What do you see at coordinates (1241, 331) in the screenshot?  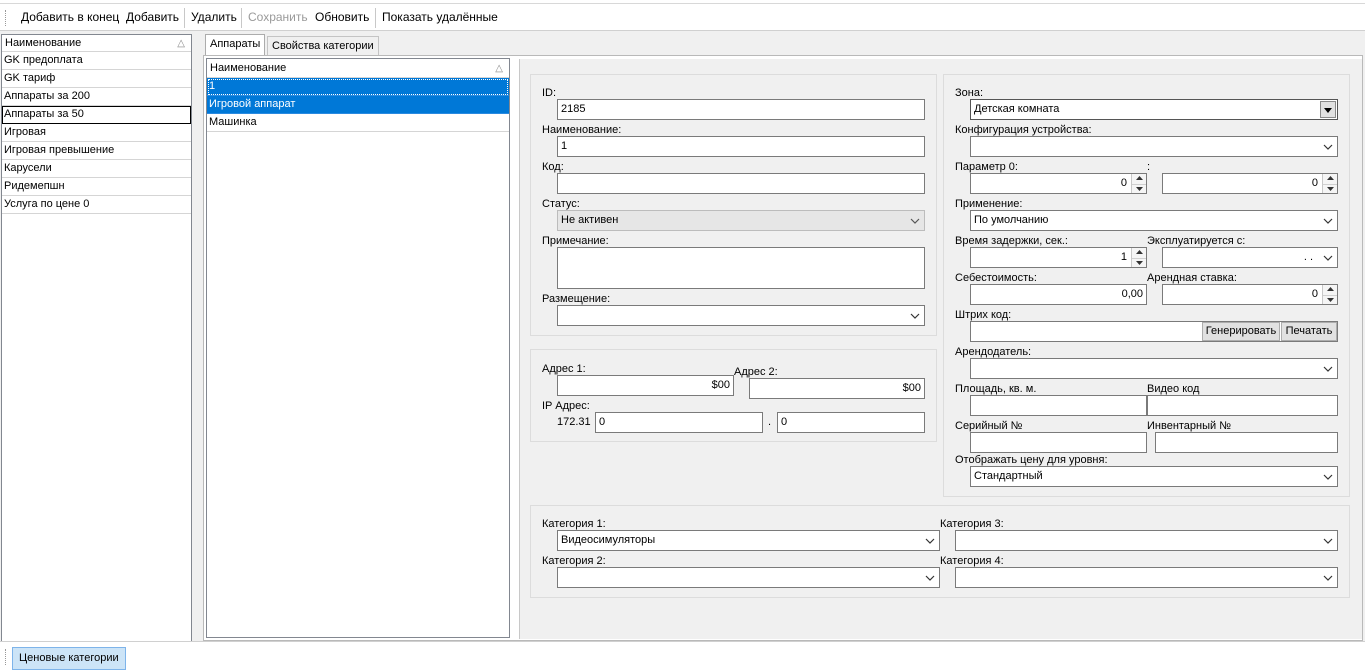 I see `generate-button: Генерировать` at bounding box center [1241, 331].